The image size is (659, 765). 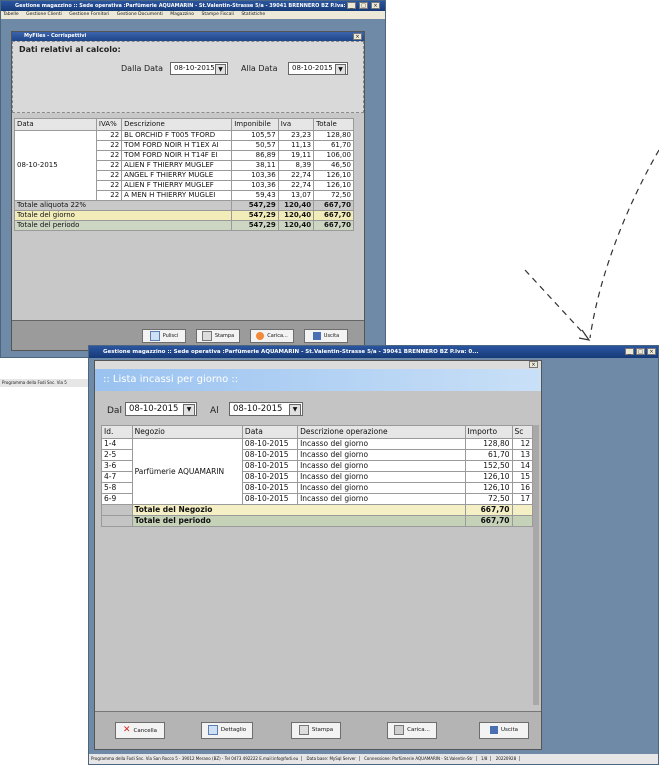 What do you see at coordinates (227, 730) in the screenshot?
I see `dettaglio-button: Dettaglio` at bounding box center [227, 730].